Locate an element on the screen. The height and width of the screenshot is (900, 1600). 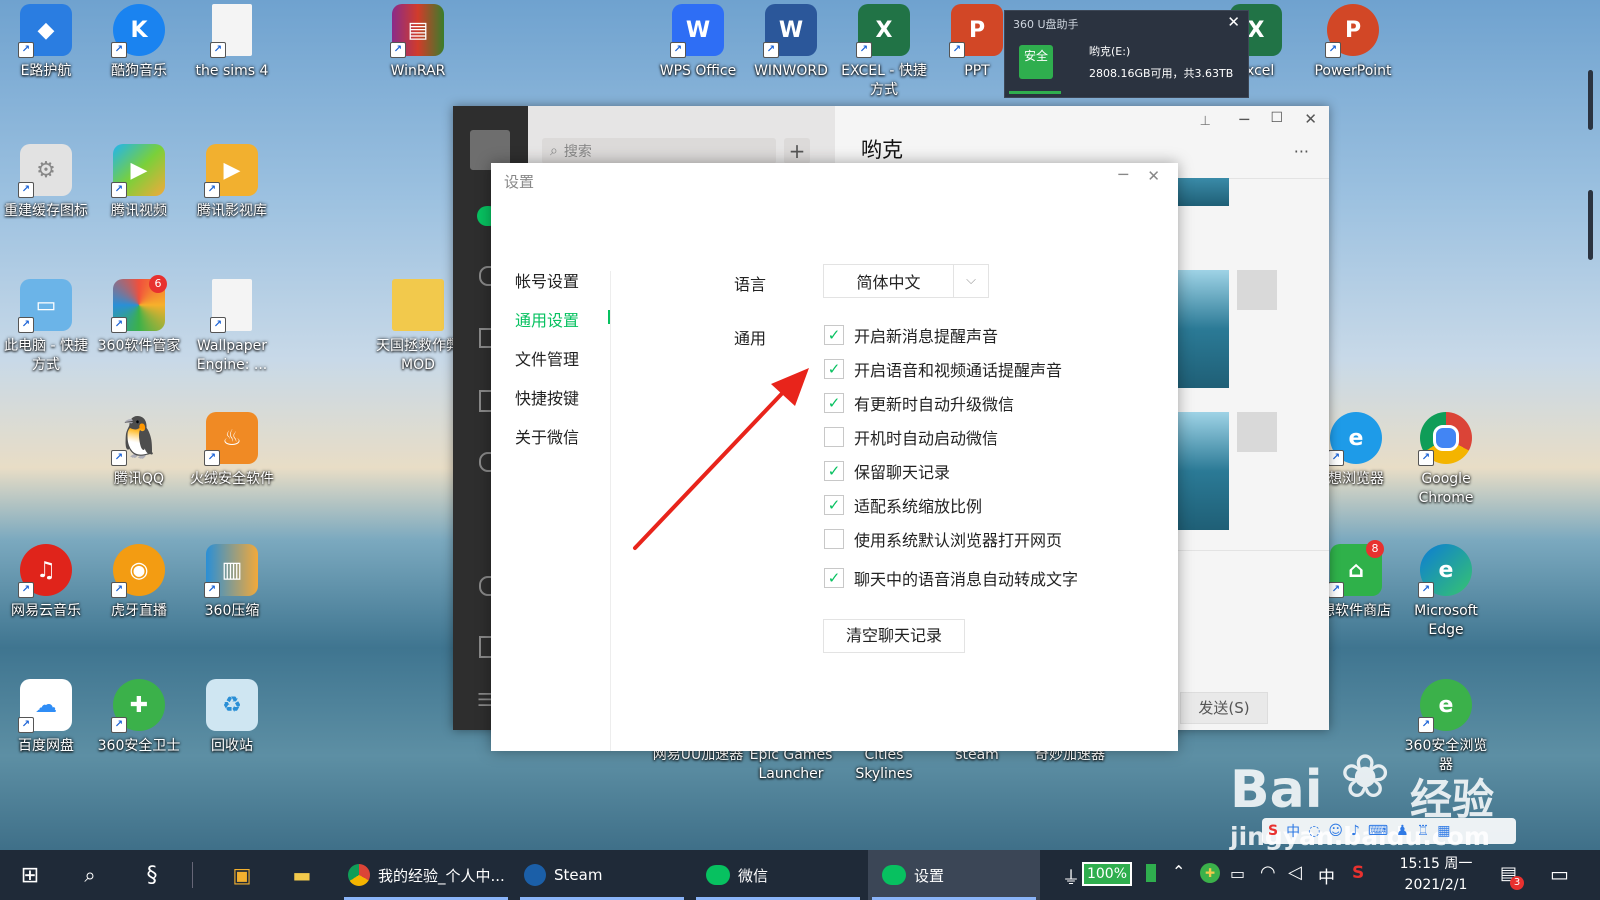
desktop-icon-powerpoint: P ↗ PowerPoint is located at coordinates (1353, 40).